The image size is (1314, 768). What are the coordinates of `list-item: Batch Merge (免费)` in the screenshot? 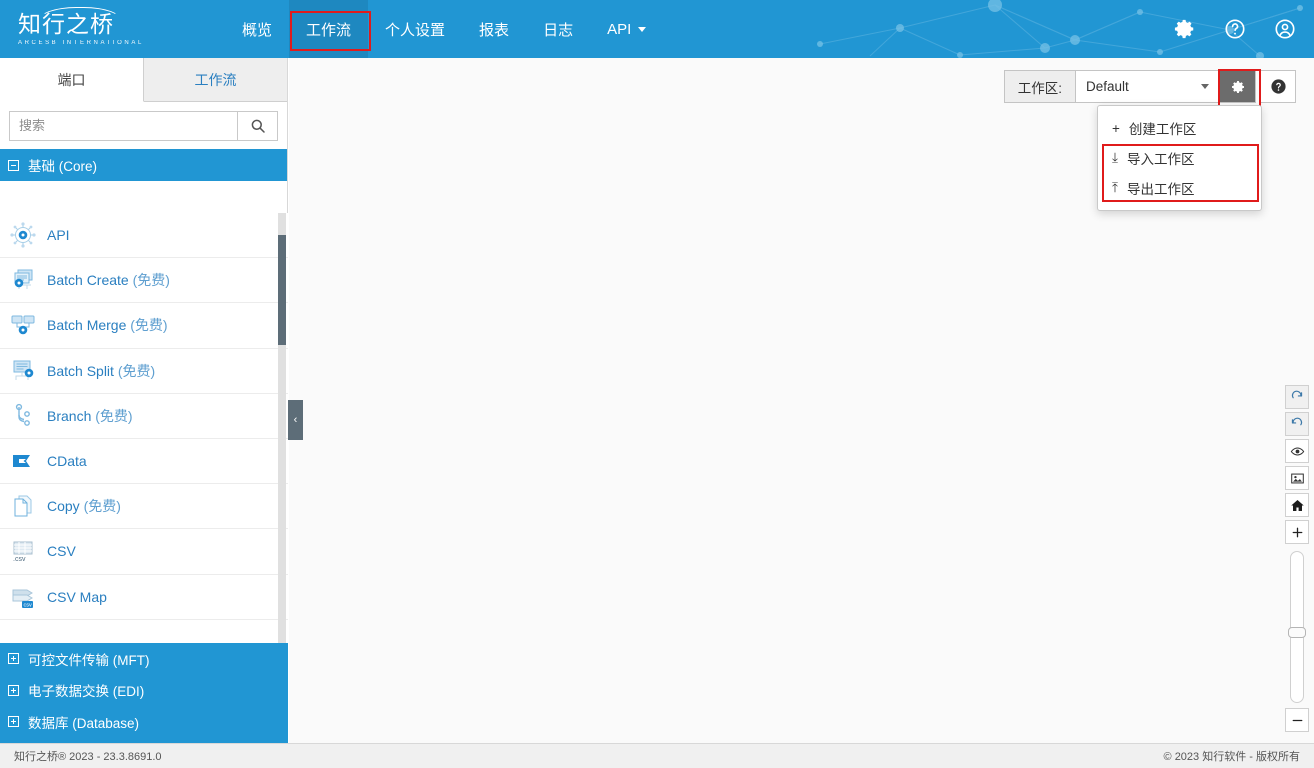 It's located at (144, 326).